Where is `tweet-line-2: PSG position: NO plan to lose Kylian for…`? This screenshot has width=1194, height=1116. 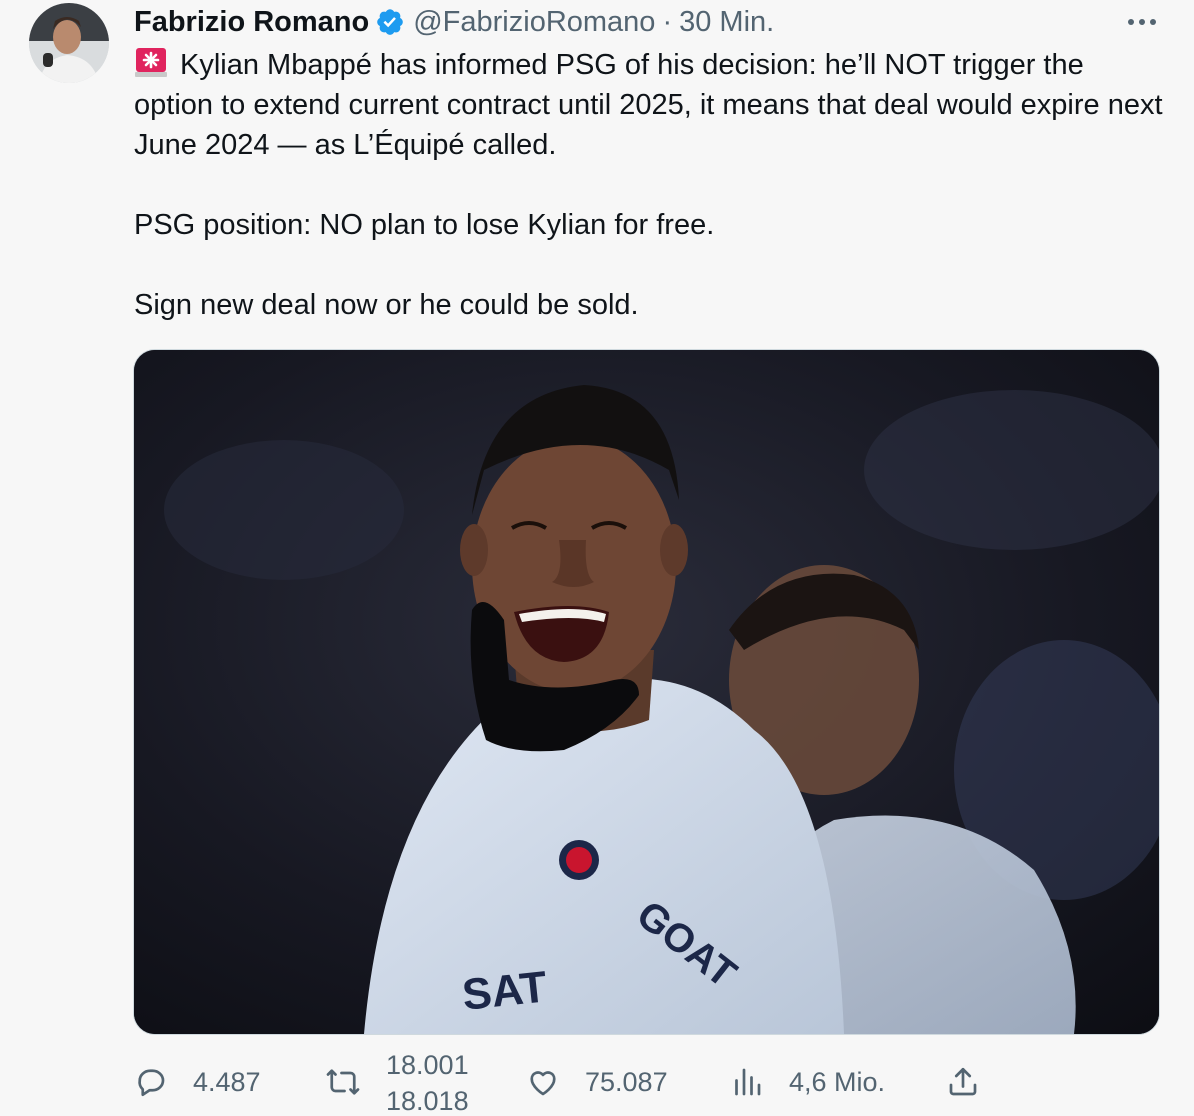 tweet-line-2: PSG position: NO plan to lose Kylian for… is located at coordinates (424, 225).